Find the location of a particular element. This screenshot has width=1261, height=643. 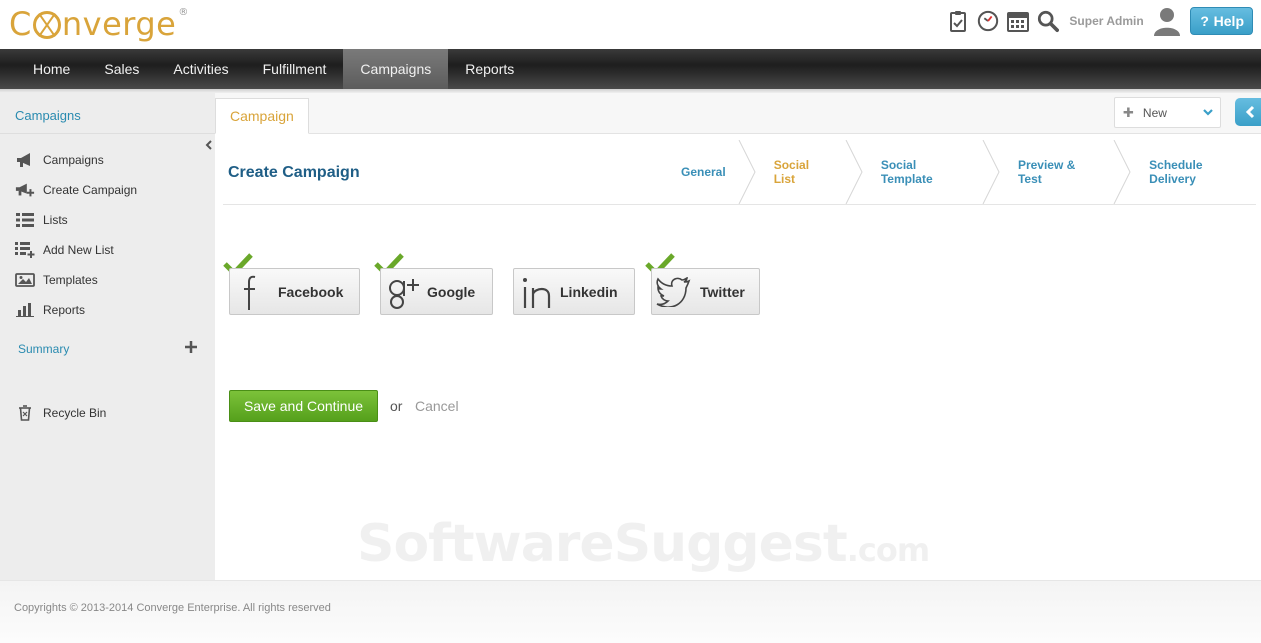

watermark-main: SoftwareSuggest is located at coordinates (602, 544).